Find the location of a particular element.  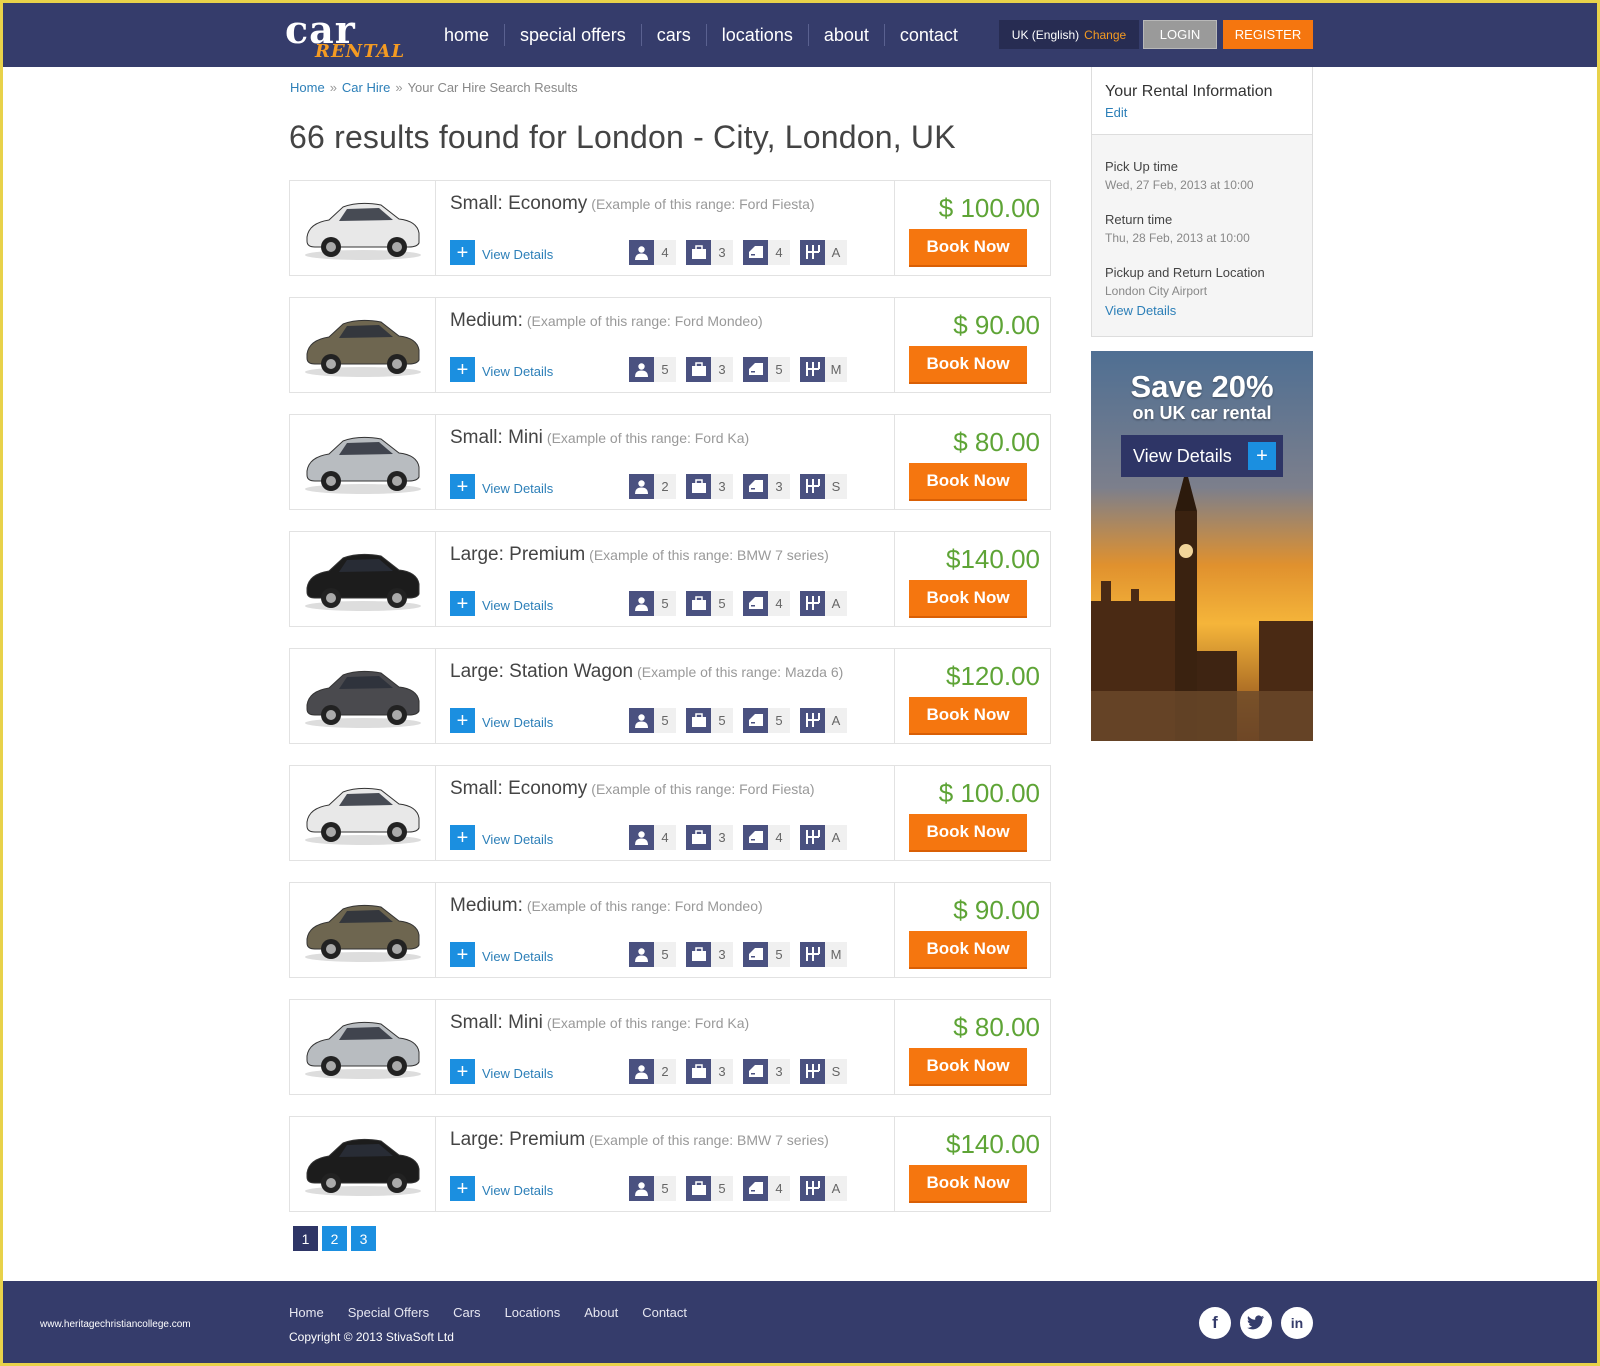

footer-site-url: www.heritagechristiancollege.com is located at coordinates (115, 1324).